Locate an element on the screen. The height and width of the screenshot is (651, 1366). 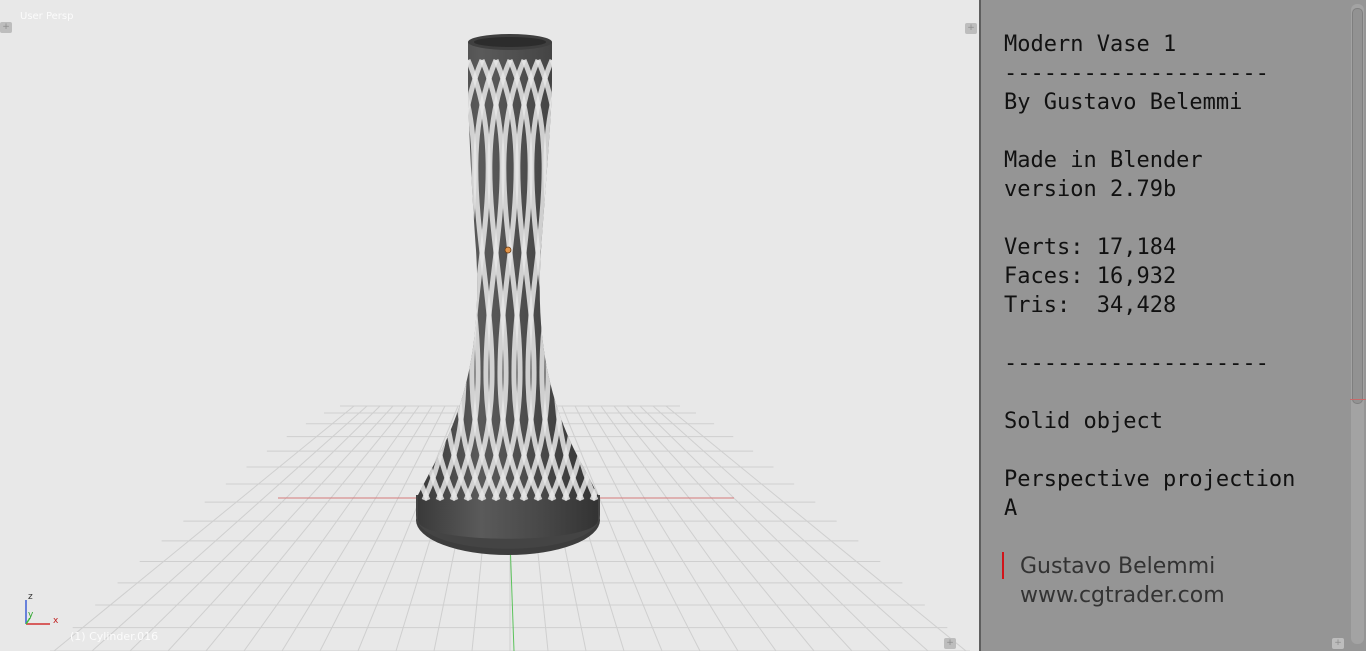
scroll-marker is located at coordinates (1358, 399).